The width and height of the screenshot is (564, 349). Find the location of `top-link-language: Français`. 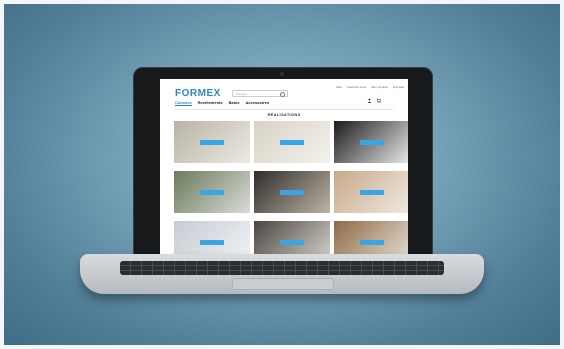

top-link-language: Français is located at coordinates (399, 87).